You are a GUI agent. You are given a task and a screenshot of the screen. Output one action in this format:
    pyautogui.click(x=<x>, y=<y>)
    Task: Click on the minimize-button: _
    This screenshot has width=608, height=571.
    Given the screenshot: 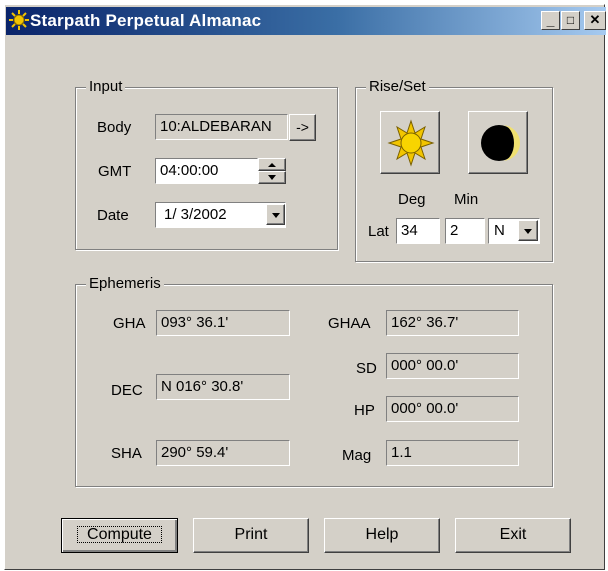 What is the action you would take?
    pyautogui.click(x=550, y=20)
    